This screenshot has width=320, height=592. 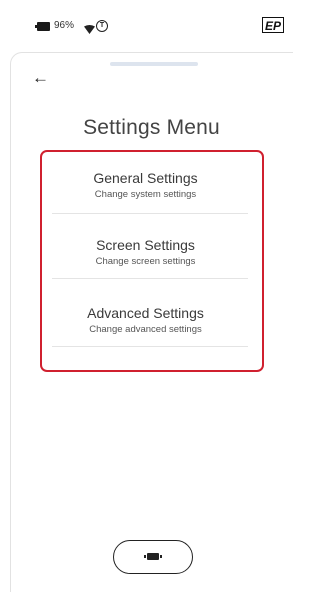 I want to click on battery-icon, so click(x=42, y=26).